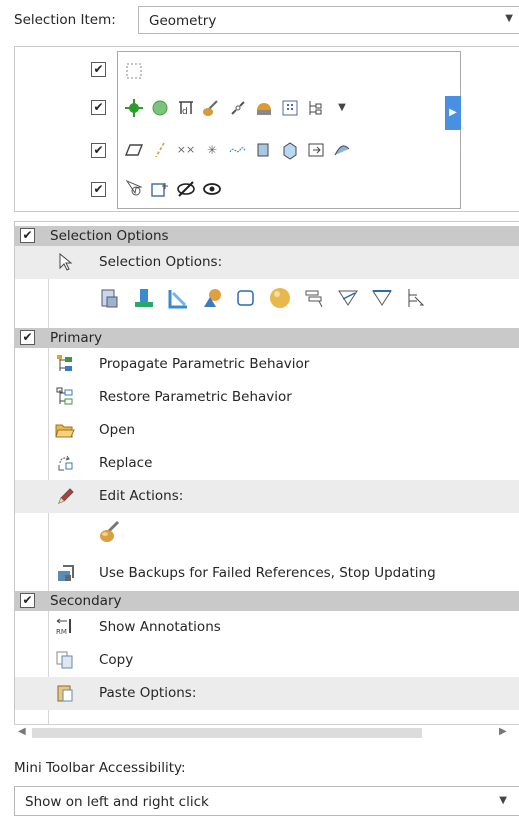  What do you see at coordinates (160, 108) in the screenshot?
I see `sphere-green-icon` at bounding box center [160, 108].